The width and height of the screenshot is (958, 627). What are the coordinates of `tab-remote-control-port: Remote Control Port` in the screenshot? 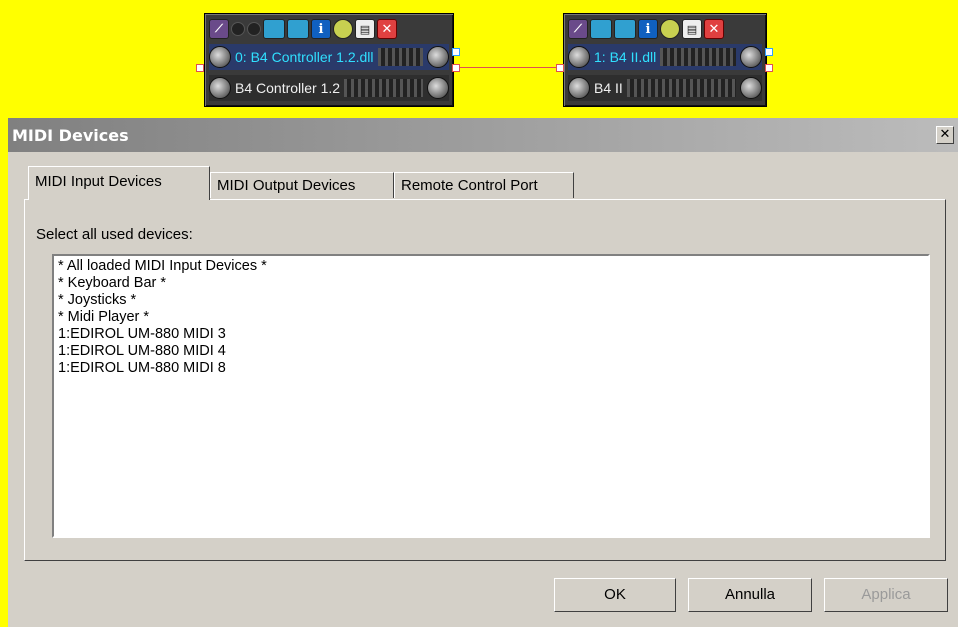 It's located at (484, 185).